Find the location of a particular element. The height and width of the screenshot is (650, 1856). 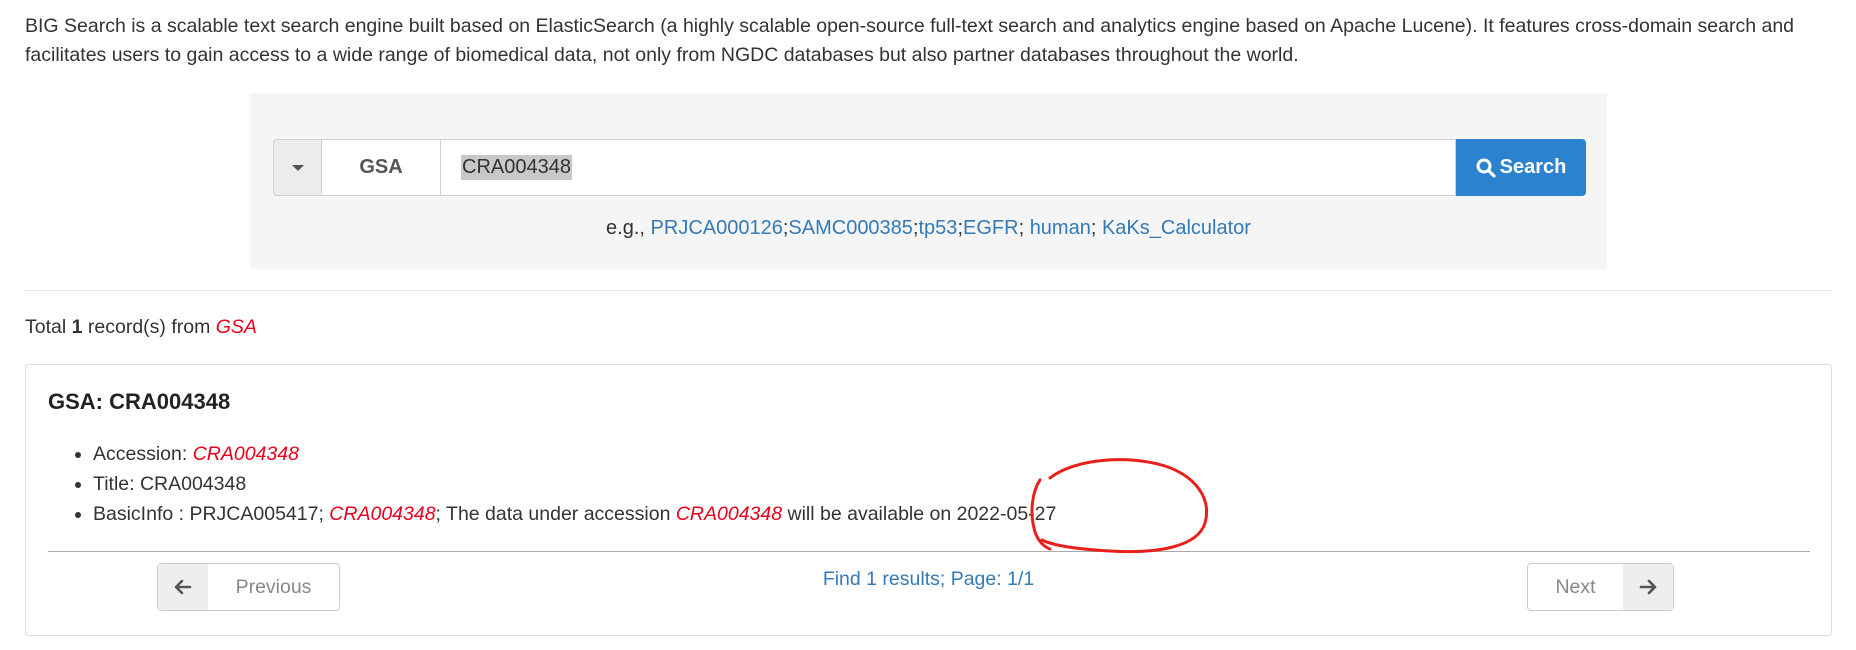

list-item: Accession: CRA004348 is located at coordinates (574, 454).